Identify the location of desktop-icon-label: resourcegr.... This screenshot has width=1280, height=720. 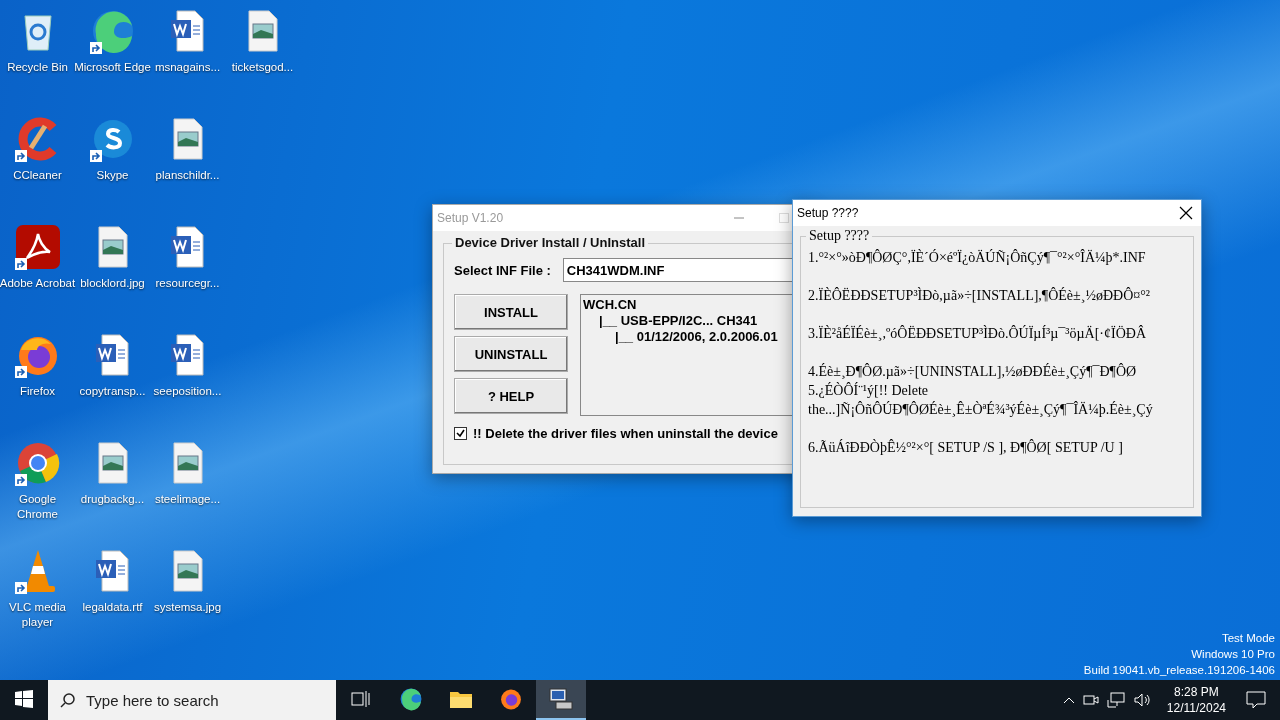
(187, 283).